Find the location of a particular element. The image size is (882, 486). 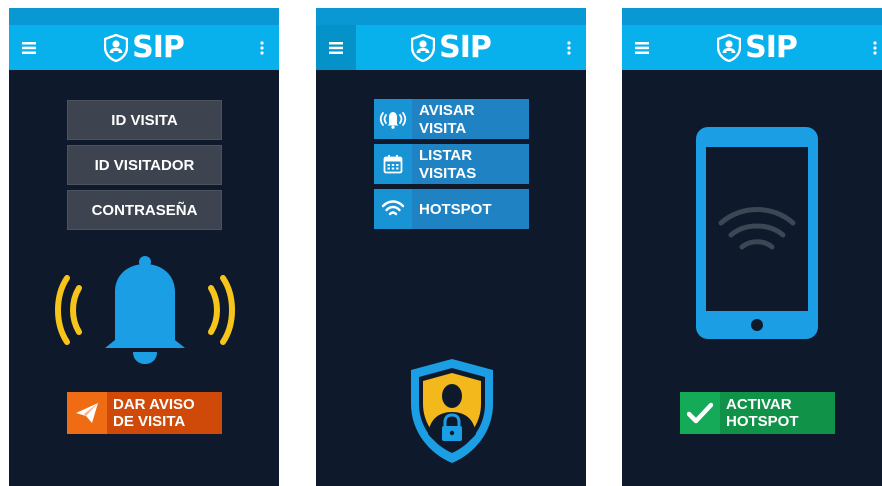

notify-visit-line1: AVISAR is located at coordinates (447, 110).